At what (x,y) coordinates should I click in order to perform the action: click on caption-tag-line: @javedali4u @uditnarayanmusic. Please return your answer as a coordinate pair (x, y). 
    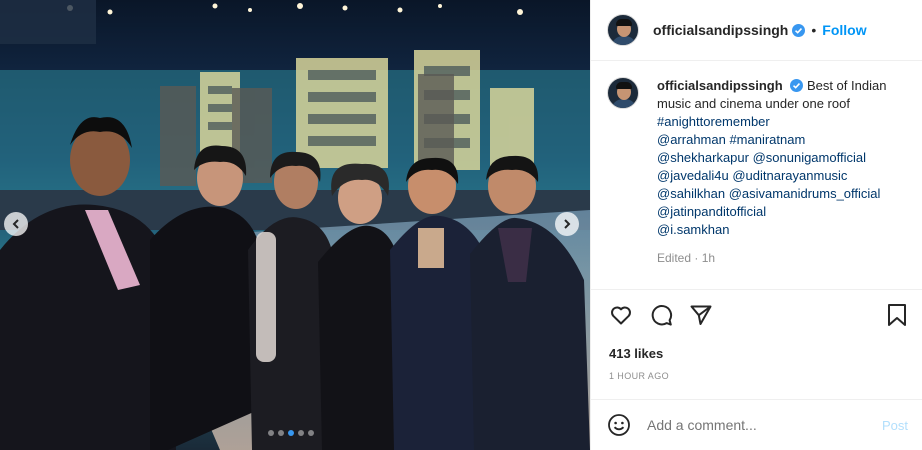
    Looking at the image, I should click on (781, 176).